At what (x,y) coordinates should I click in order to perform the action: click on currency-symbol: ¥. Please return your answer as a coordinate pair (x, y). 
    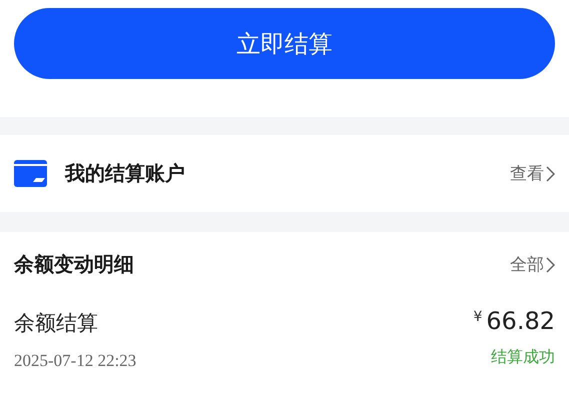
    Looking at the image, I should click on (477, 317).